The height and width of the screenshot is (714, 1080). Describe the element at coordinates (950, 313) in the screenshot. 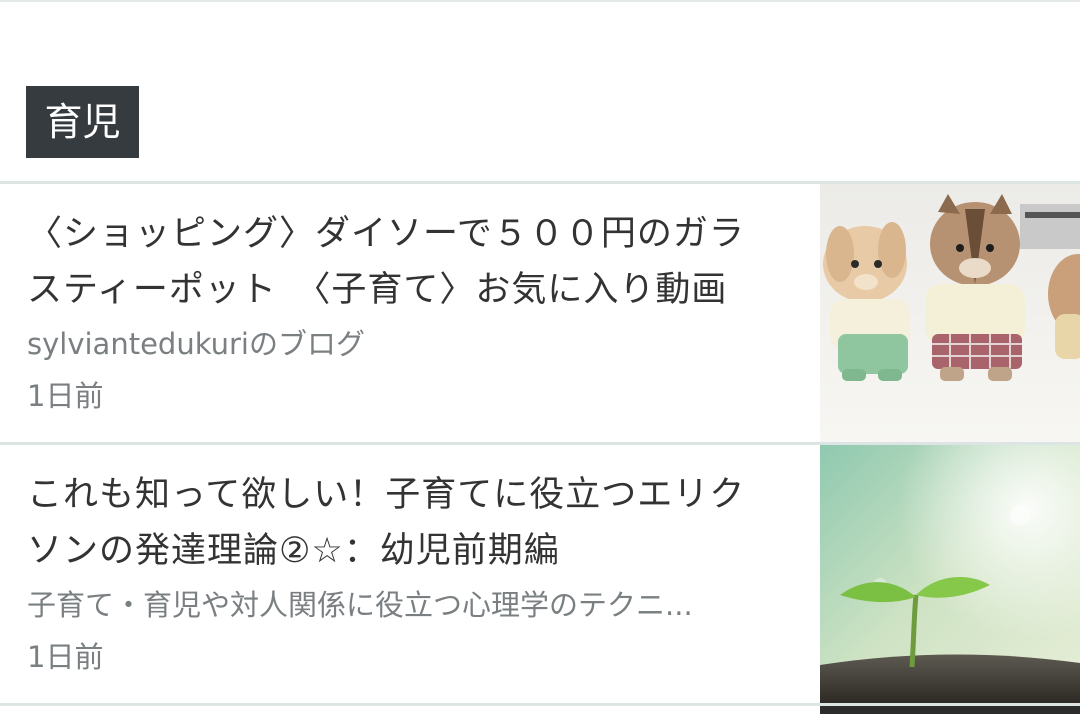

I see `figurine-toys-photo` at that location.